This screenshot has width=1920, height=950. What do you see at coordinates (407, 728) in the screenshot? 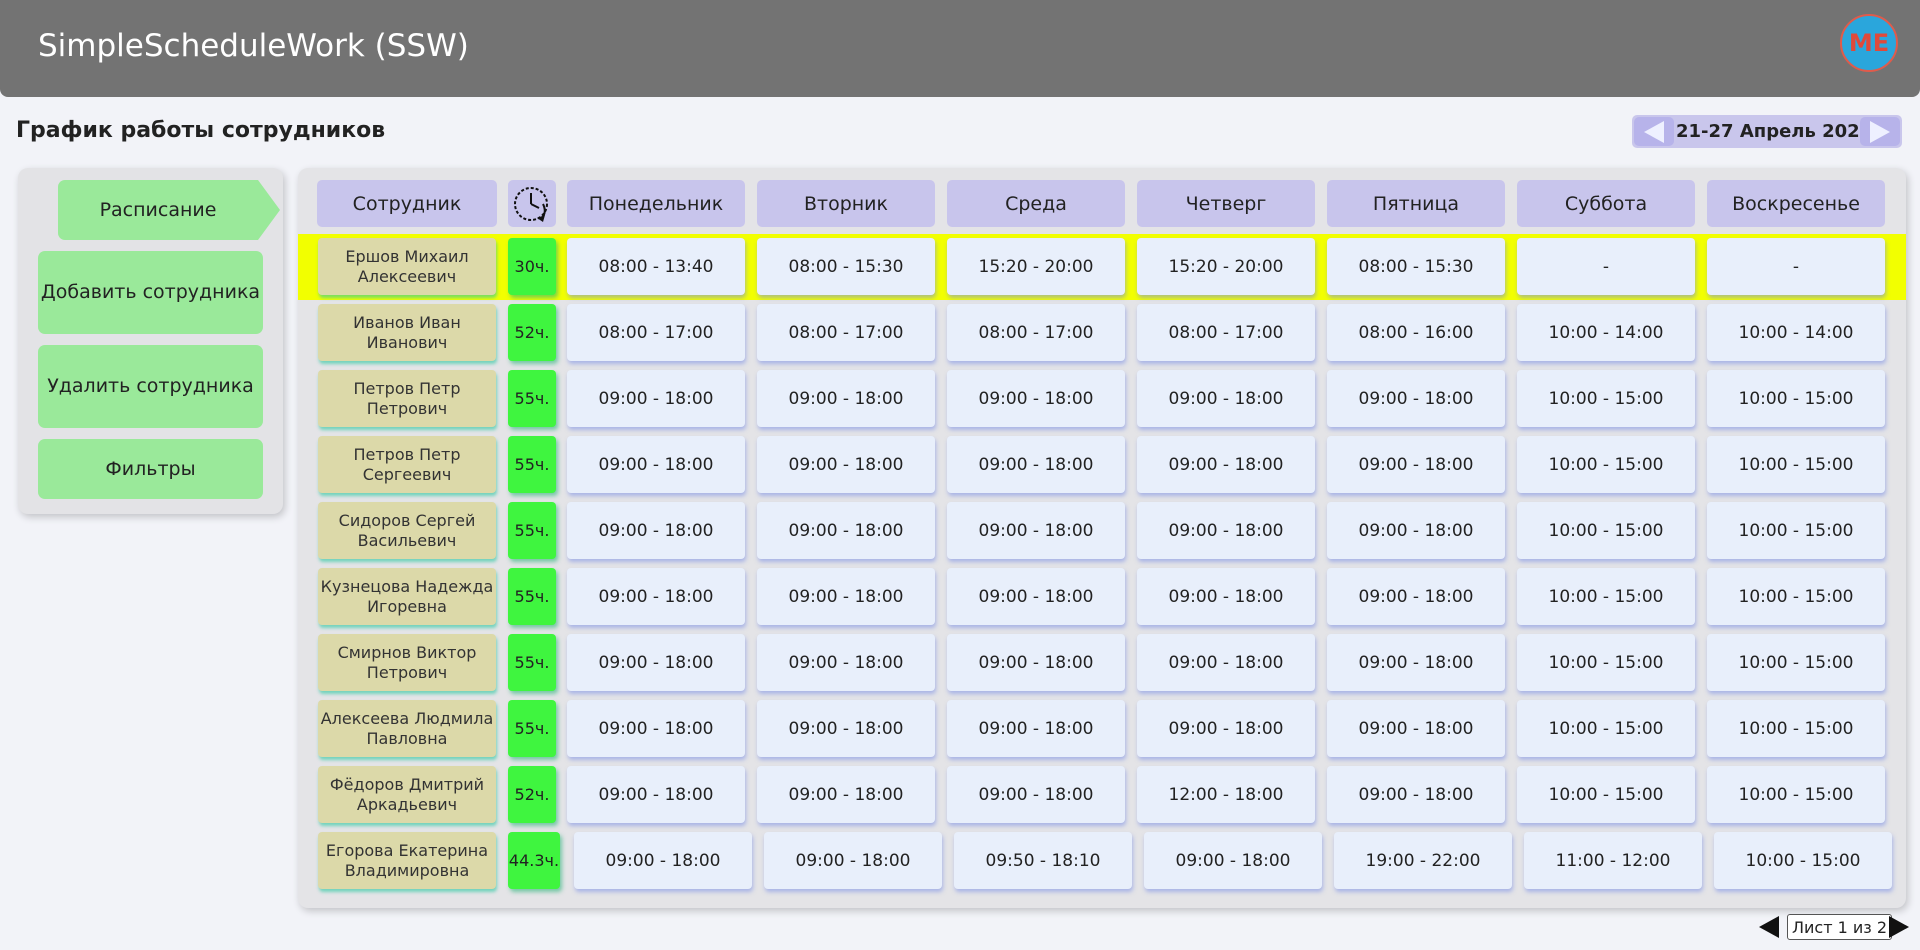
I see `employee-name-cell: Алексеева Людмила Павловна` at bounding box center [407, 728].